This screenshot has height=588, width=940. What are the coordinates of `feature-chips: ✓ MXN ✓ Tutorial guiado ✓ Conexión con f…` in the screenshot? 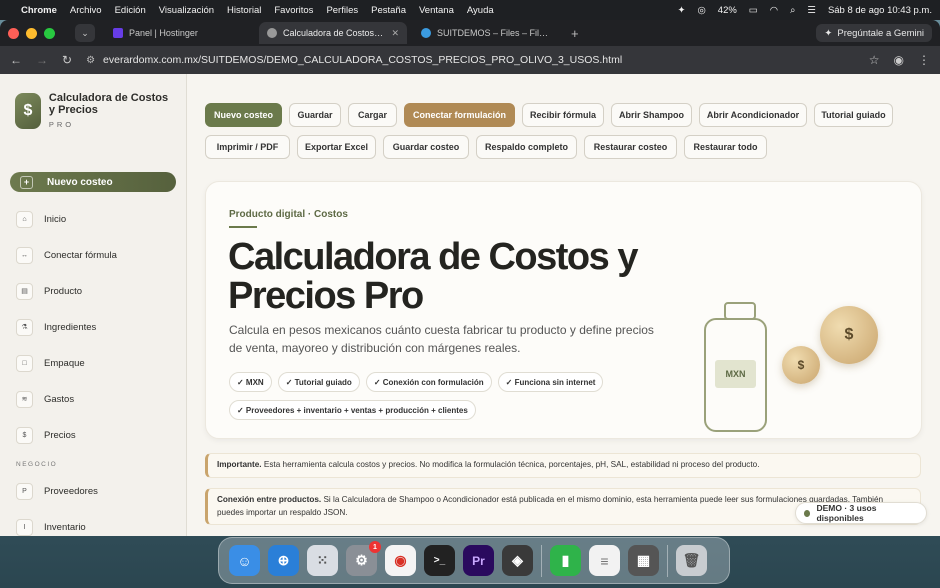 It's located at (439, 396).